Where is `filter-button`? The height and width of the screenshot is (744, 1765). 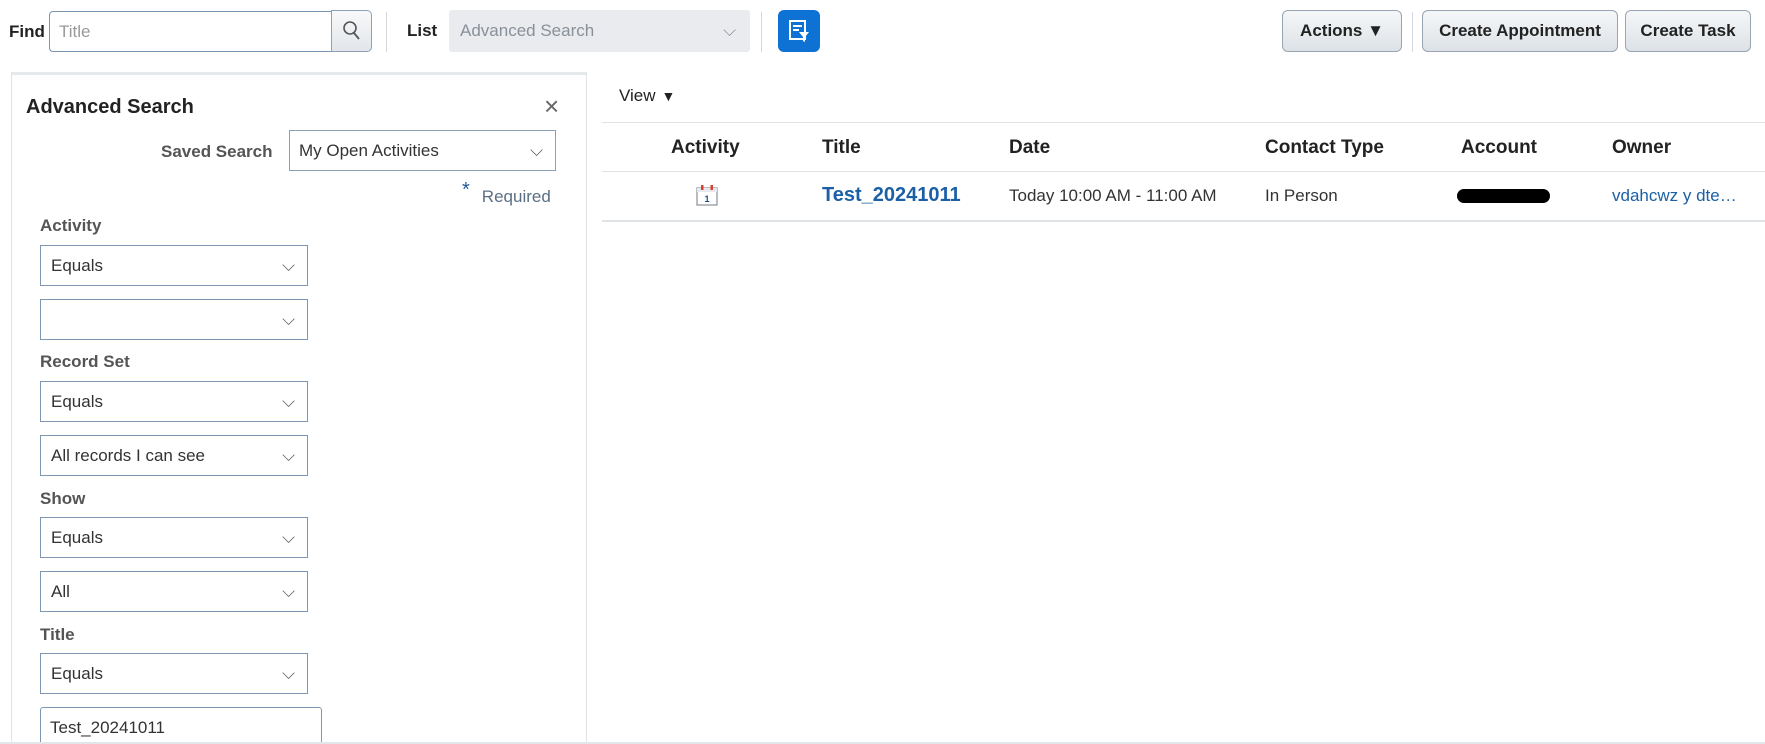 filter-button is located at coordinates (799, 31).